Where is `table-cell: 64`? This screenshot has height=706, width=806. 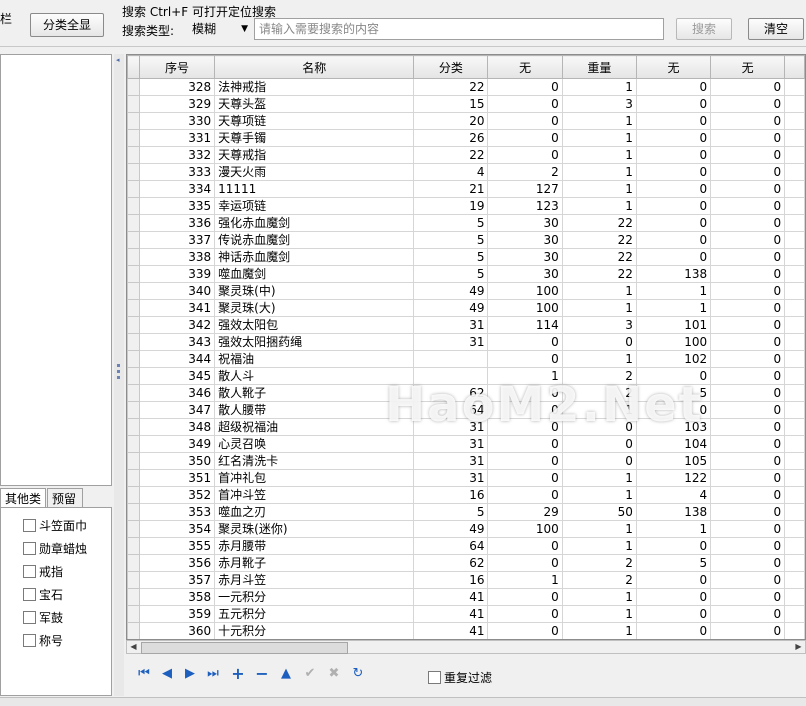
table-cell: 64 is located at coordinates (451, 546).